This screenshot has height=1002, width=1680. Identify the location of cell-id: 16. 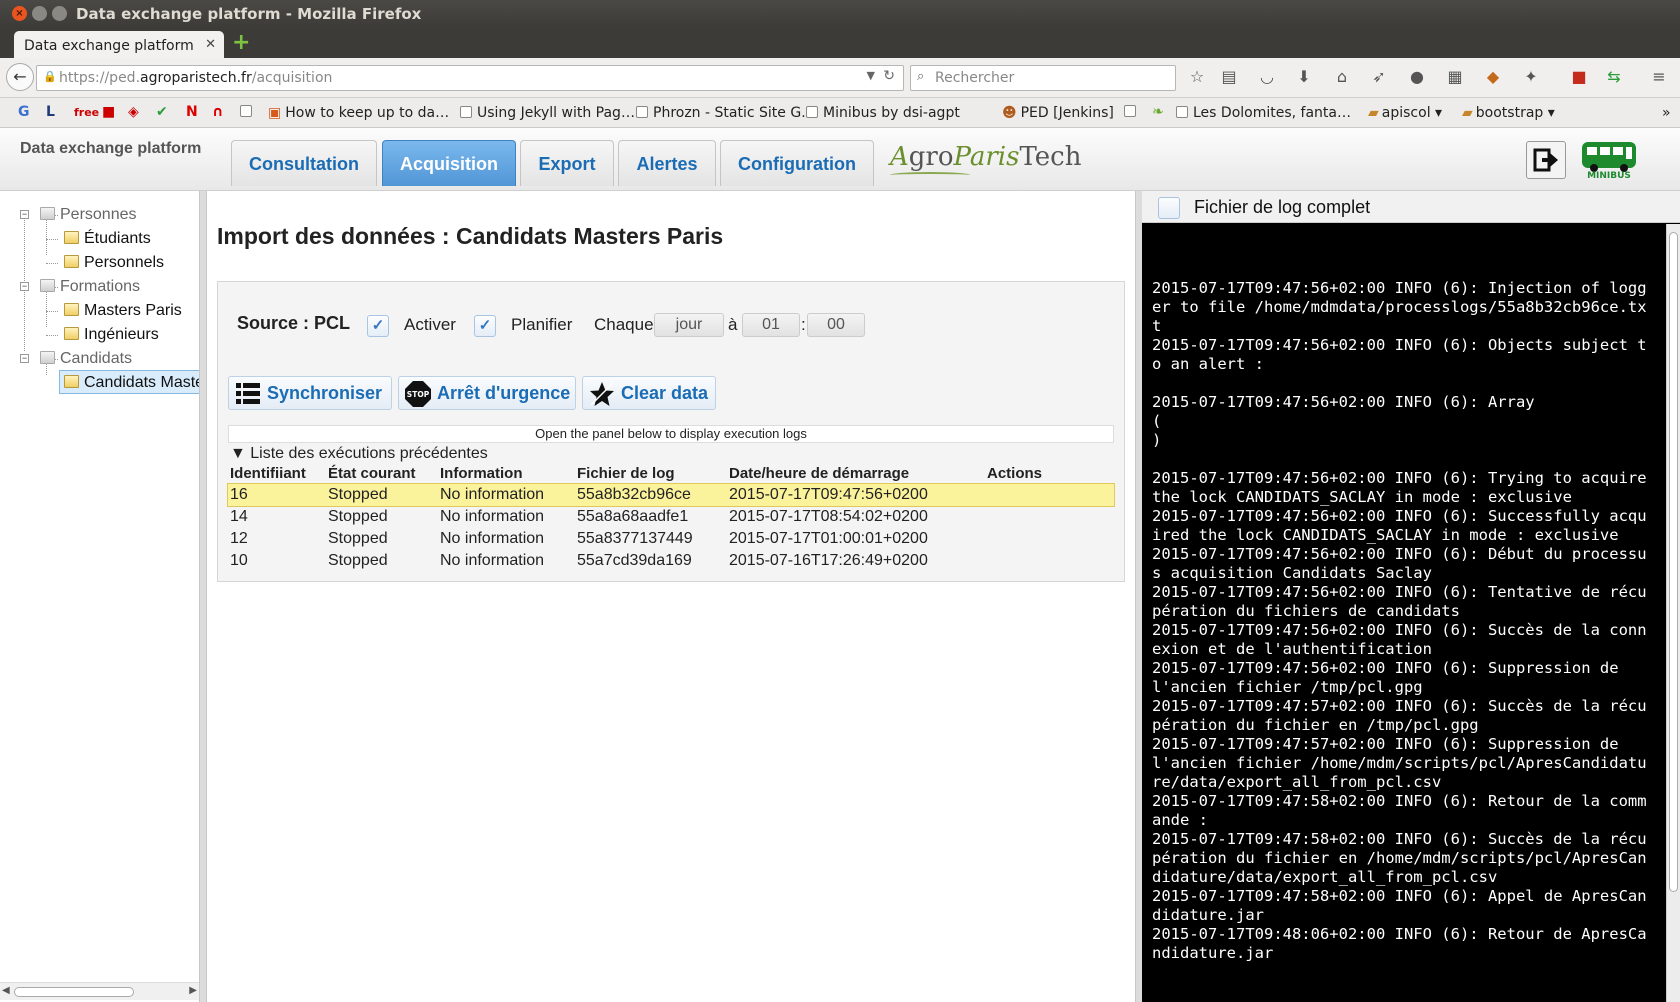
(277, 495).